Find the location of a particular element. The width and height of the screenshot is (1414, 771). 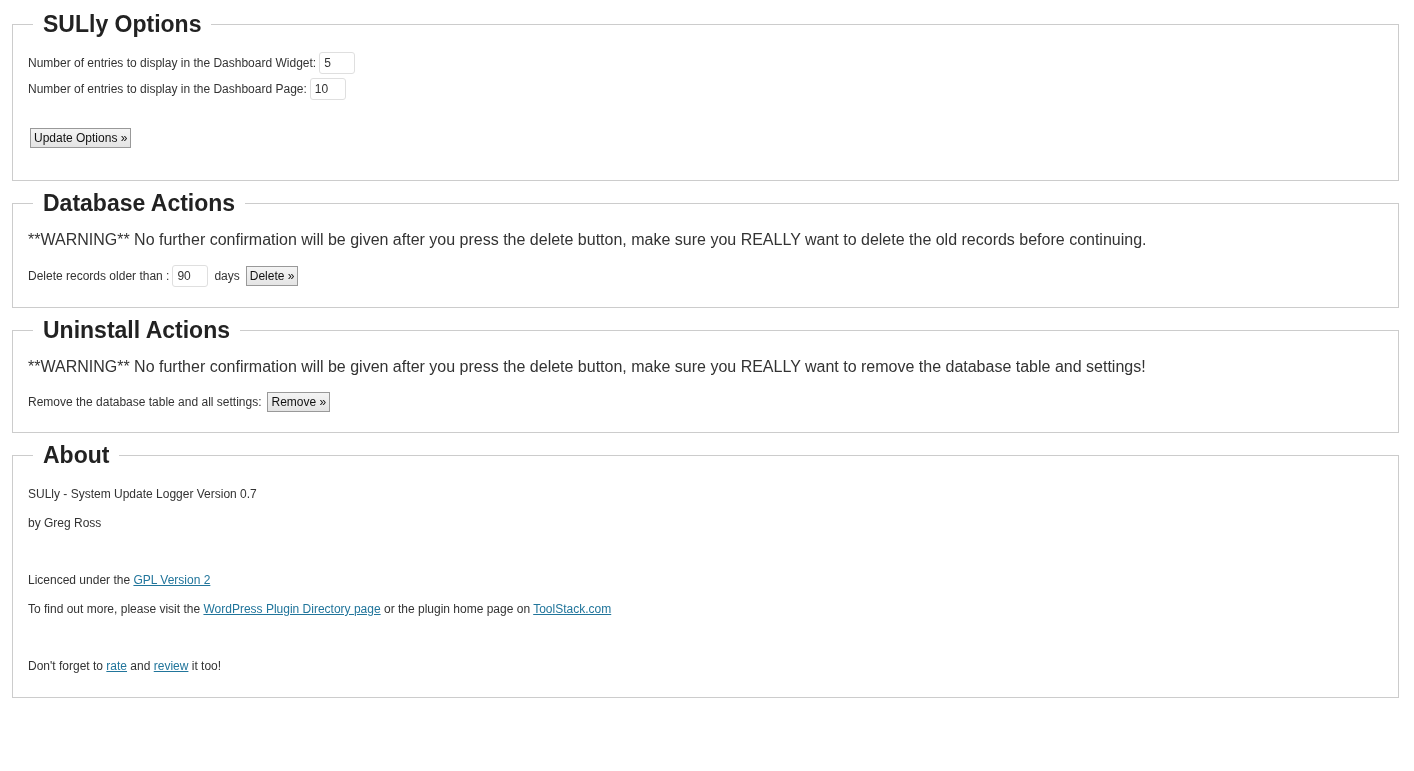

link: review is located at coordinates (171, 666).